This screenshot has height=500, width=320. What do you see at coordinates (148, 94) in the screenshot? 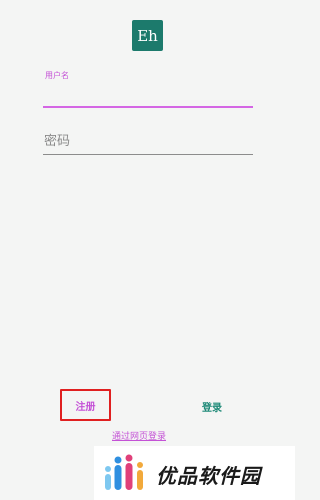
I see `username-field` at bounding box center [148, 94].